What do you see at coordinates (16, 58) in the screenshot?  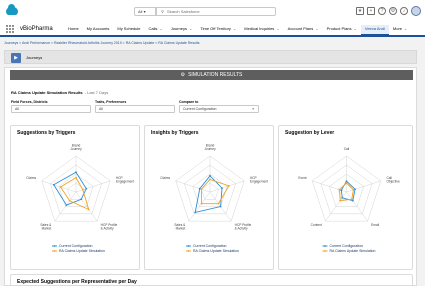 I see `journey-icon: ▶` at bounding box center [16, 58].